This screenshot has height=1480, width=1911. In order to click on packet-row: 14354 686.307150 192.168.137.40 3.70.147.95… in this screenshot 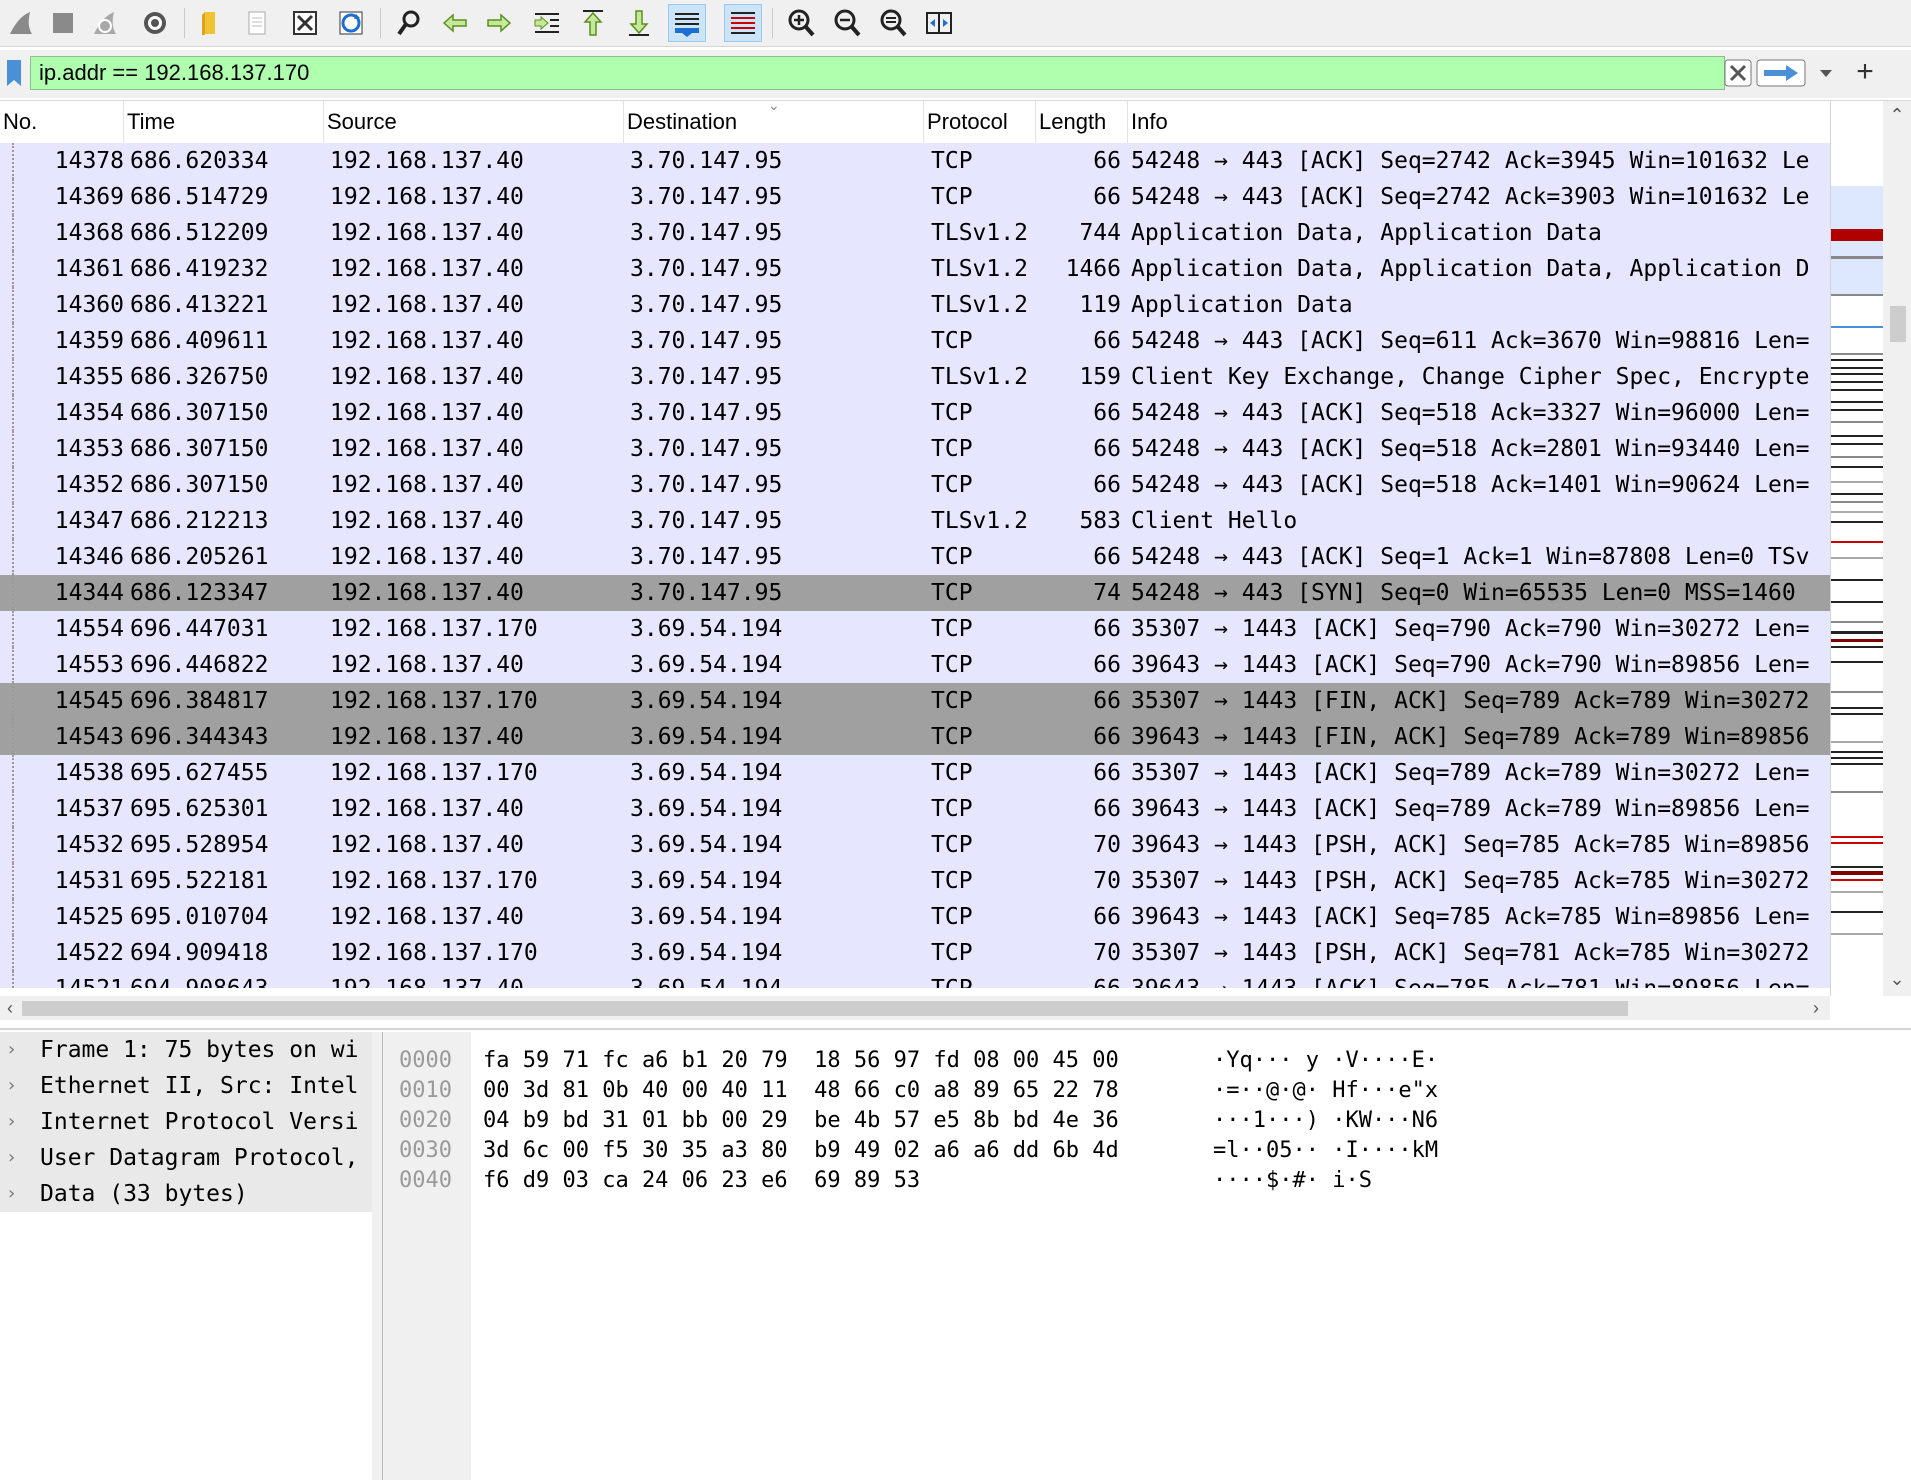, I will do `click(915, 413)`.